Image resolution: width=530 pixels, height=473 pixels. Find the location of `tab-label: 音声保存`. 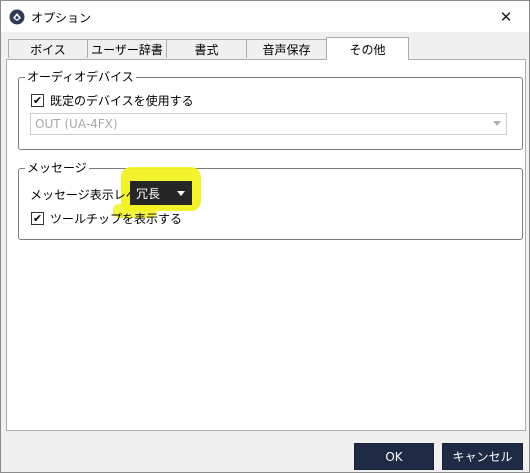

tab-label: 音声保存 is located at coordinates (286, 49).